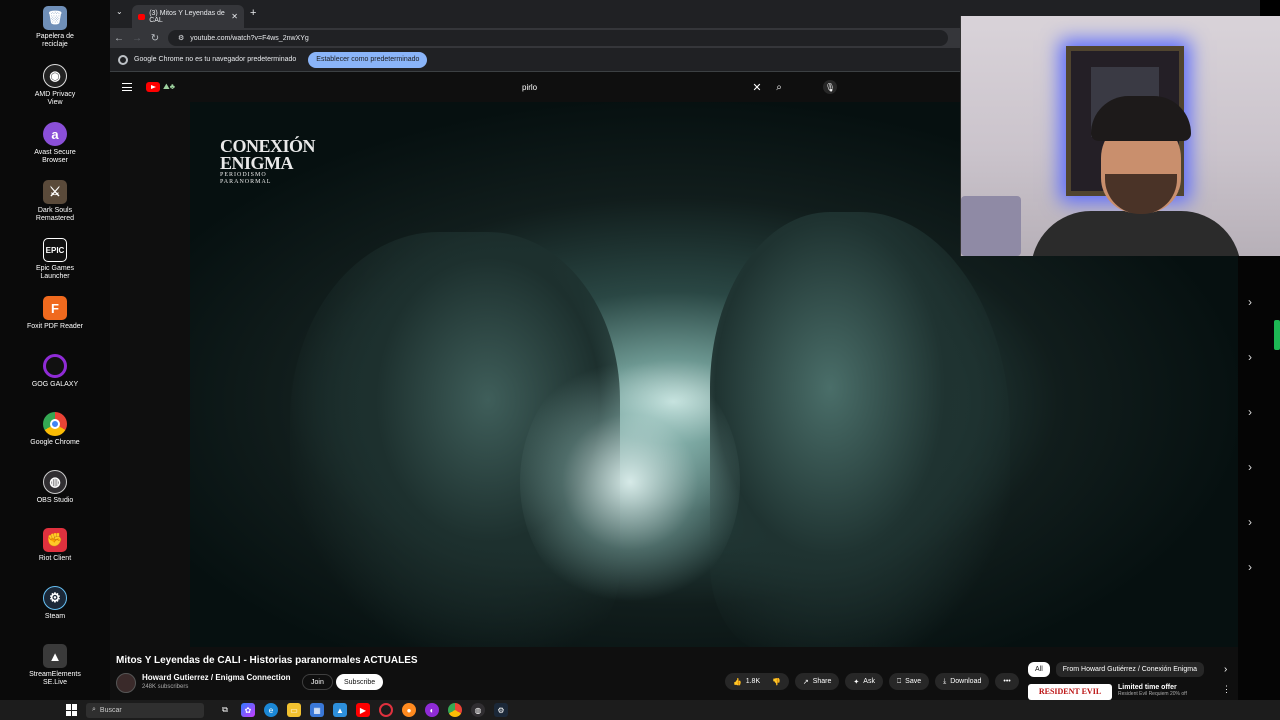 Image resolution: width=1280 pixels, height=720 pixels. What do you see at coordinates (1225, 669) in the screenshot?
I see `chevron-right-icon: ›` at bounding box center [1225, 669].